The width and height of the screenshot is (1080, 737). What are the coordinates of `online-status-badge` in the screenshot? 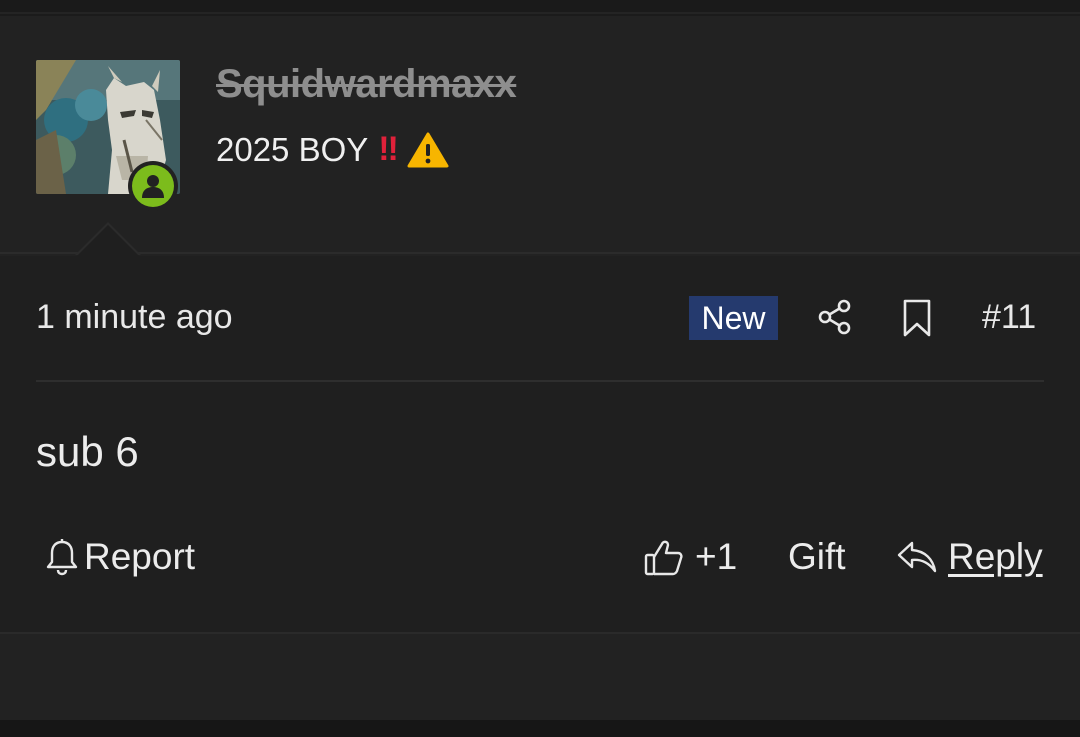 It's located at (153, 186).